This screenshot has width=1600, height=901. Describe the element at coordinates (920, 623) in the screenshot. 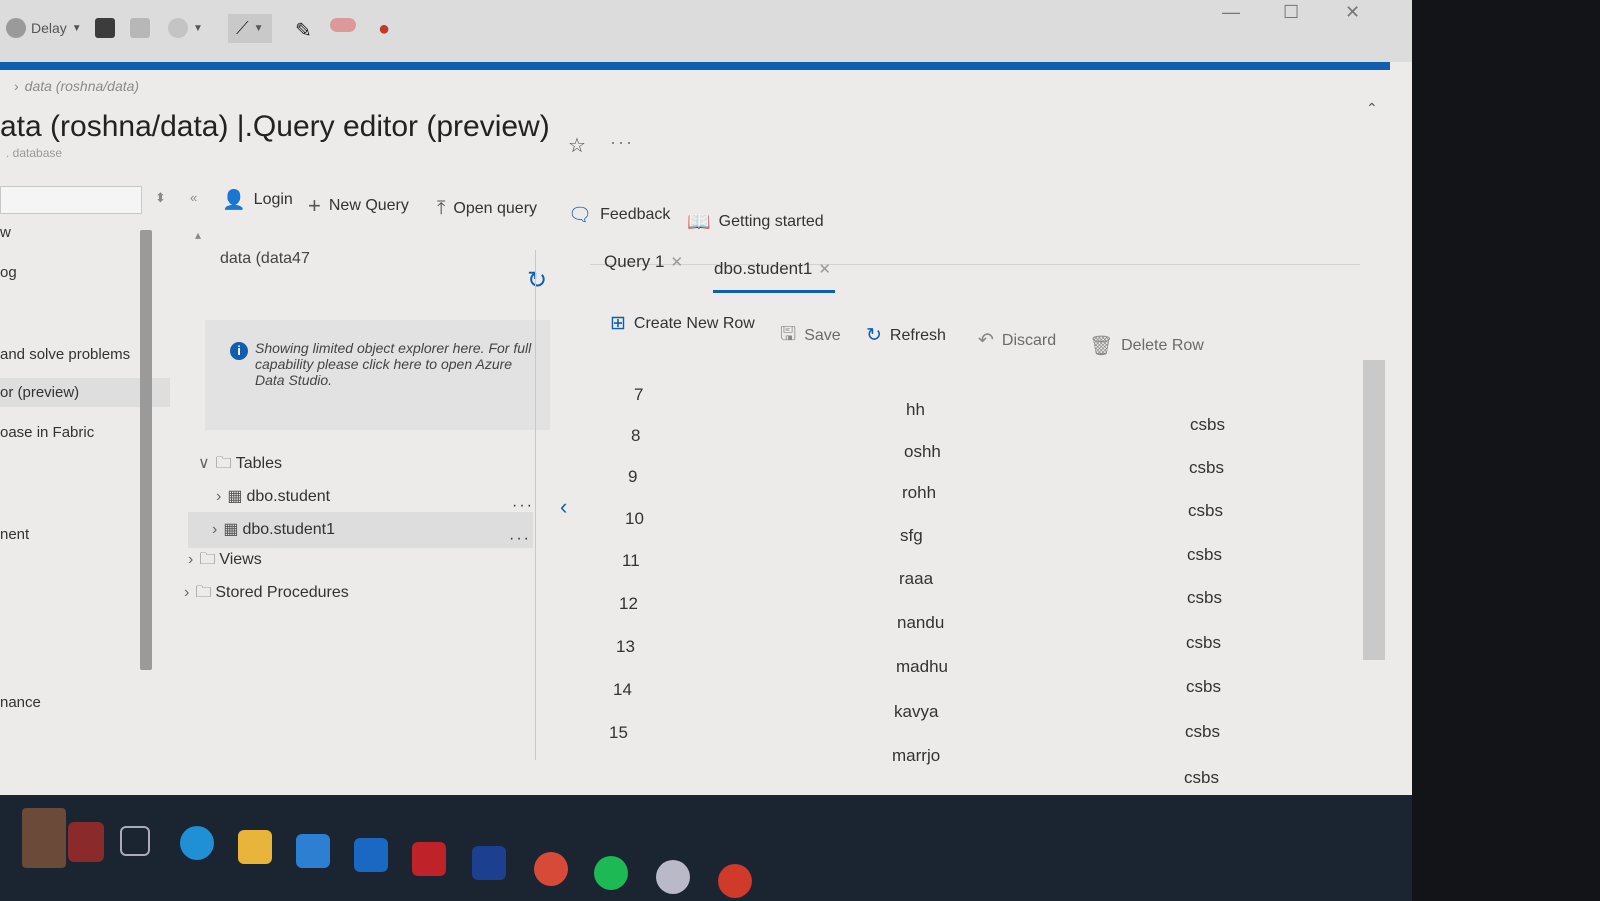

I see `cell-name: nandu` at that location.